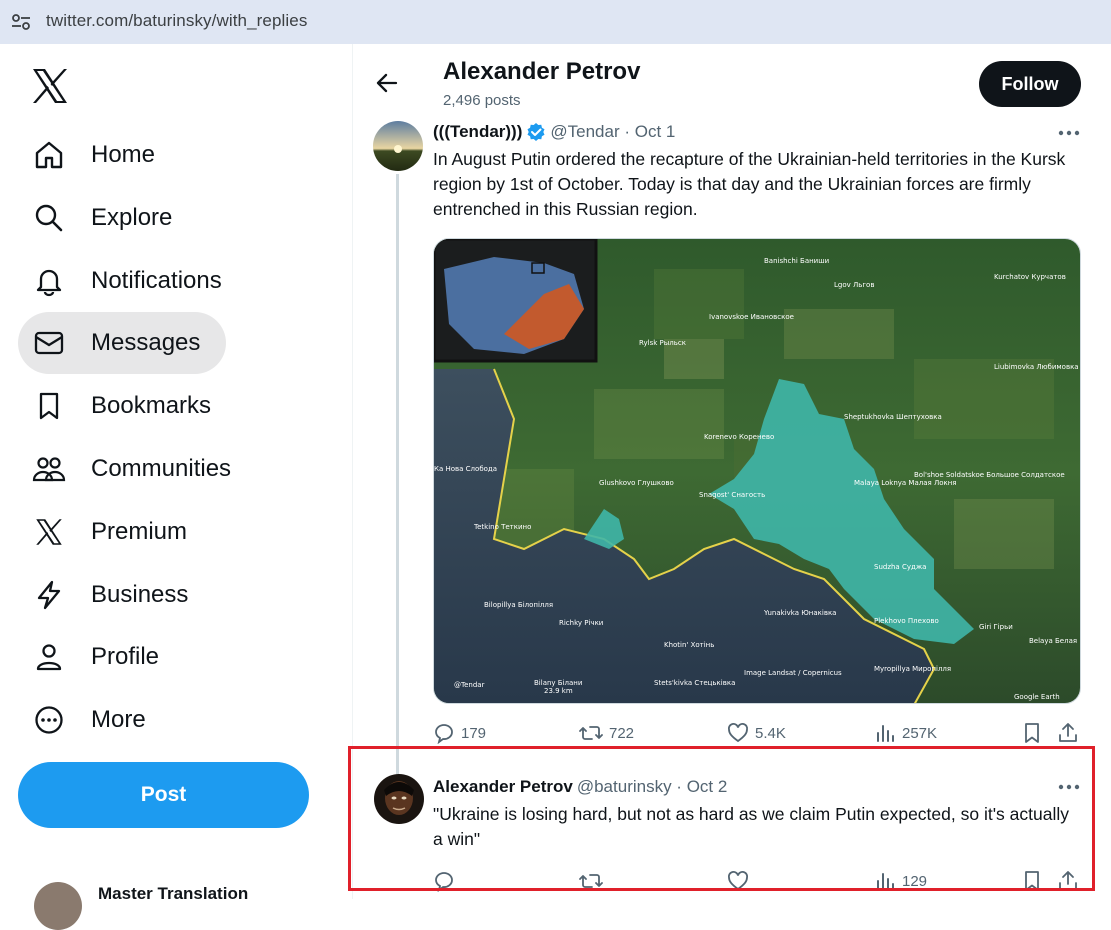  I want to click on map-label: Tetkino Теткино, so click(502, 527).